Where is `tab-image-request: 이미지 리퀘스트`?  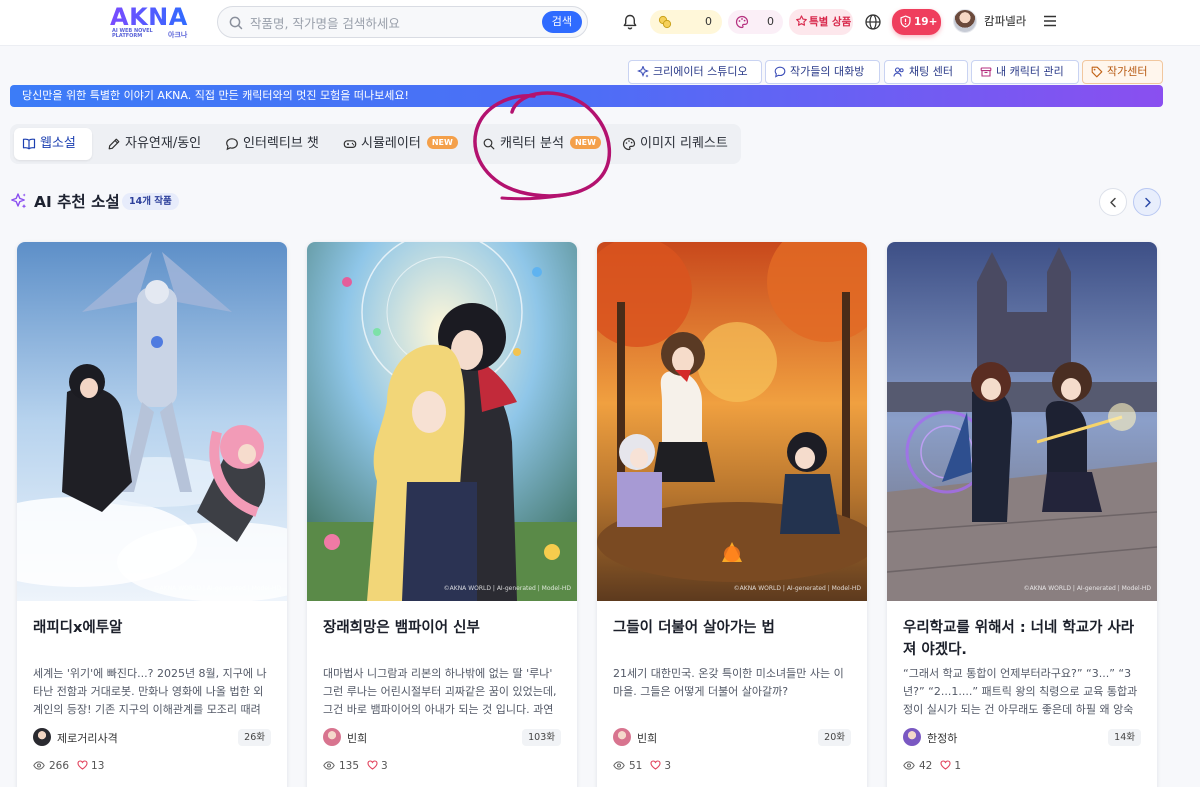 tab-image-request: 이미지 리퀘스트 is located at coordinates (674, 144).